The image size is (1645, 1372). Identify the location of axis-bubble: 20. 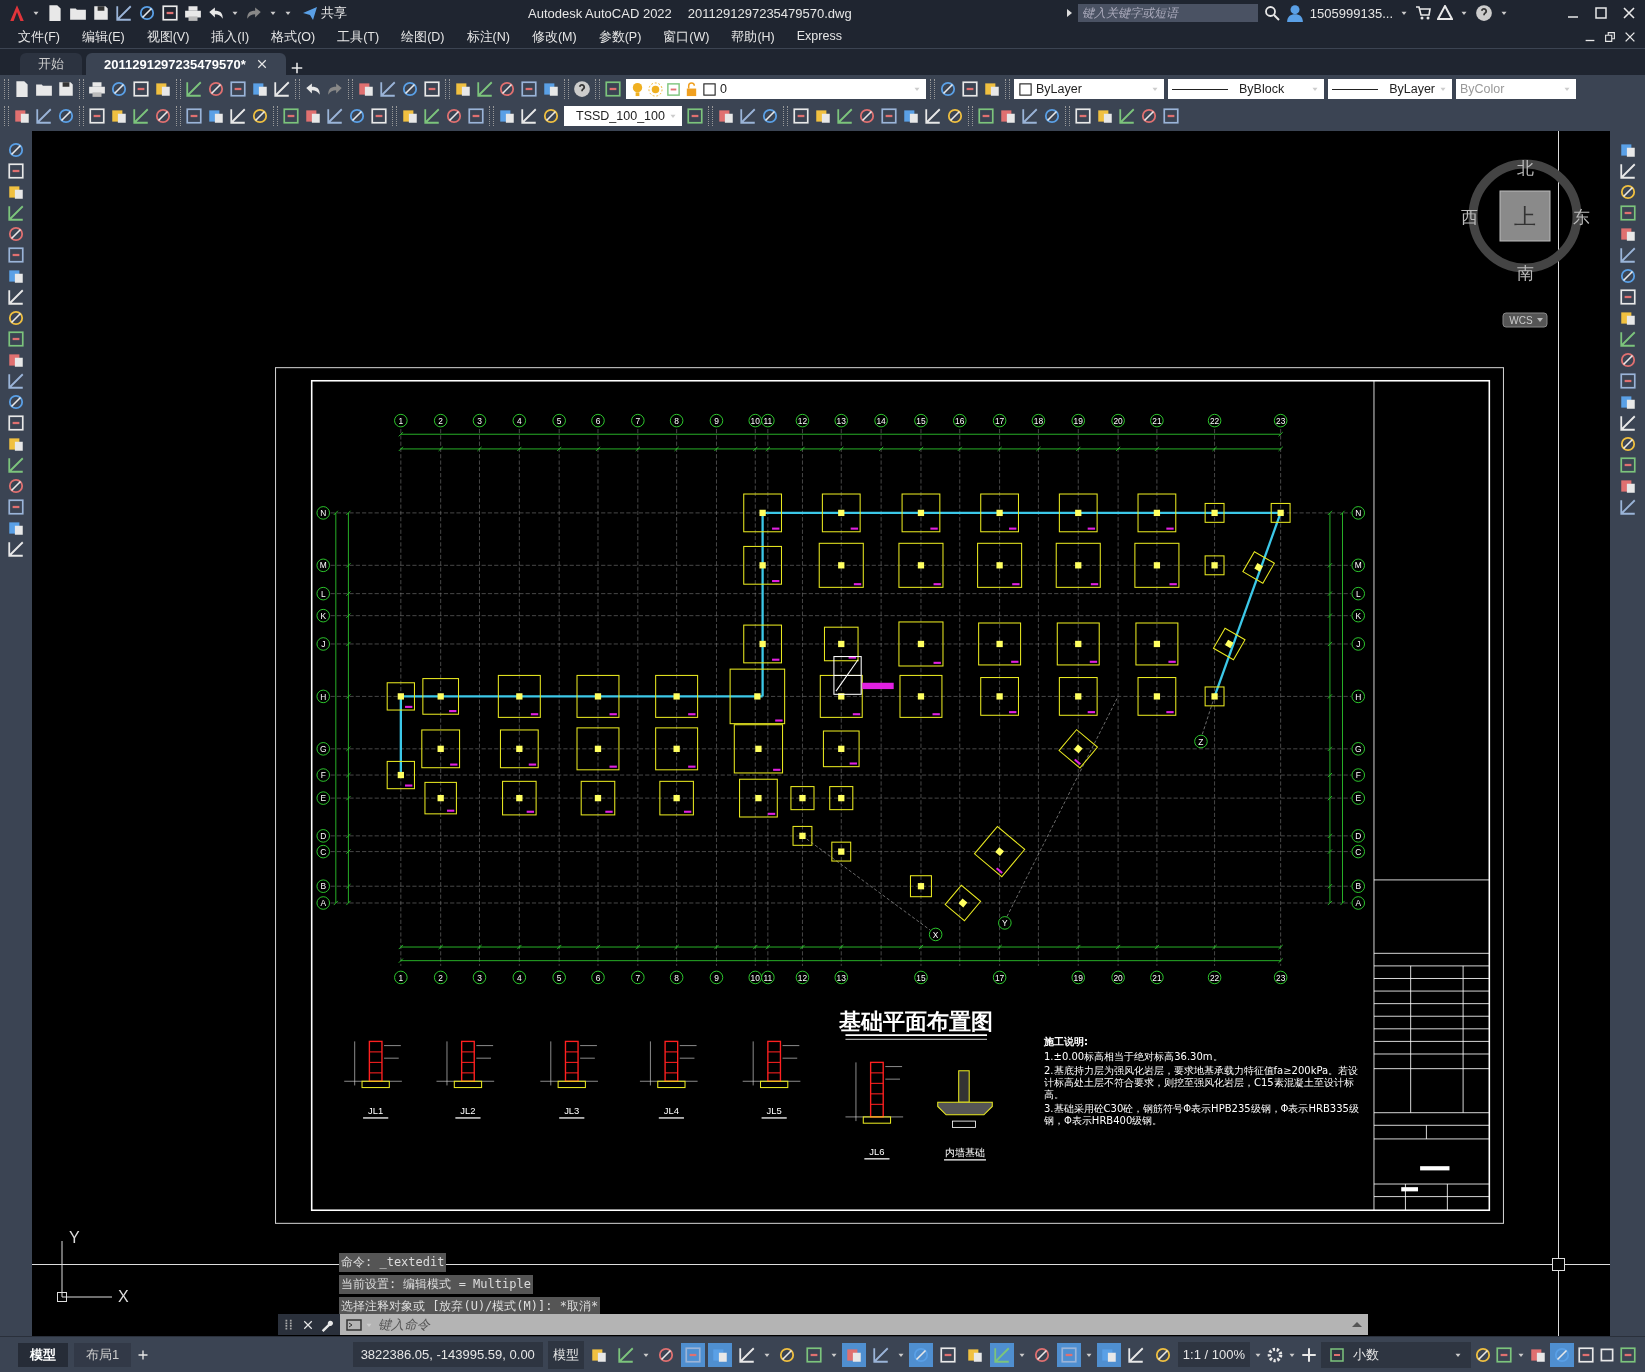
(1118, 420).